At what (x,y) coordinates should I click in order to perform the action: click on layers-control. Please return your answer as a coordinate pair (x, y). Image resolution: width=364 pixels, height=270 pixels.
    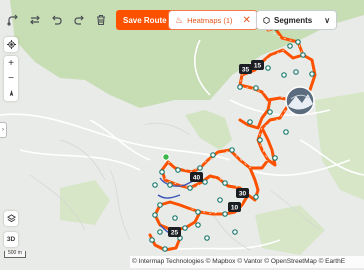
    Looking at the image, I should click on (11, 218).